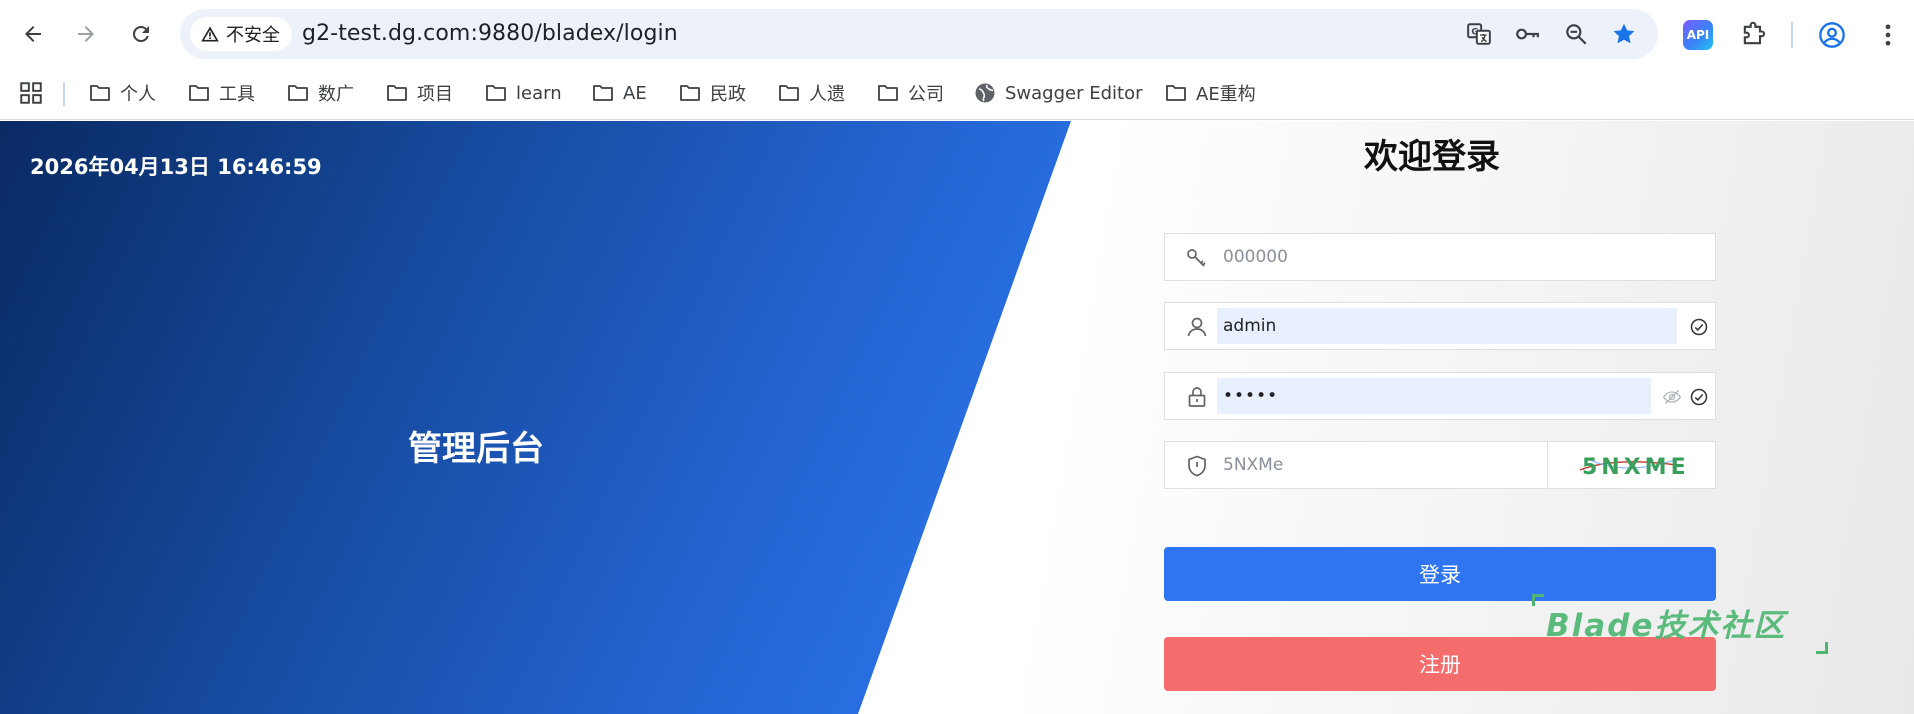  I want to click on user-icon, so click(1197, 327).